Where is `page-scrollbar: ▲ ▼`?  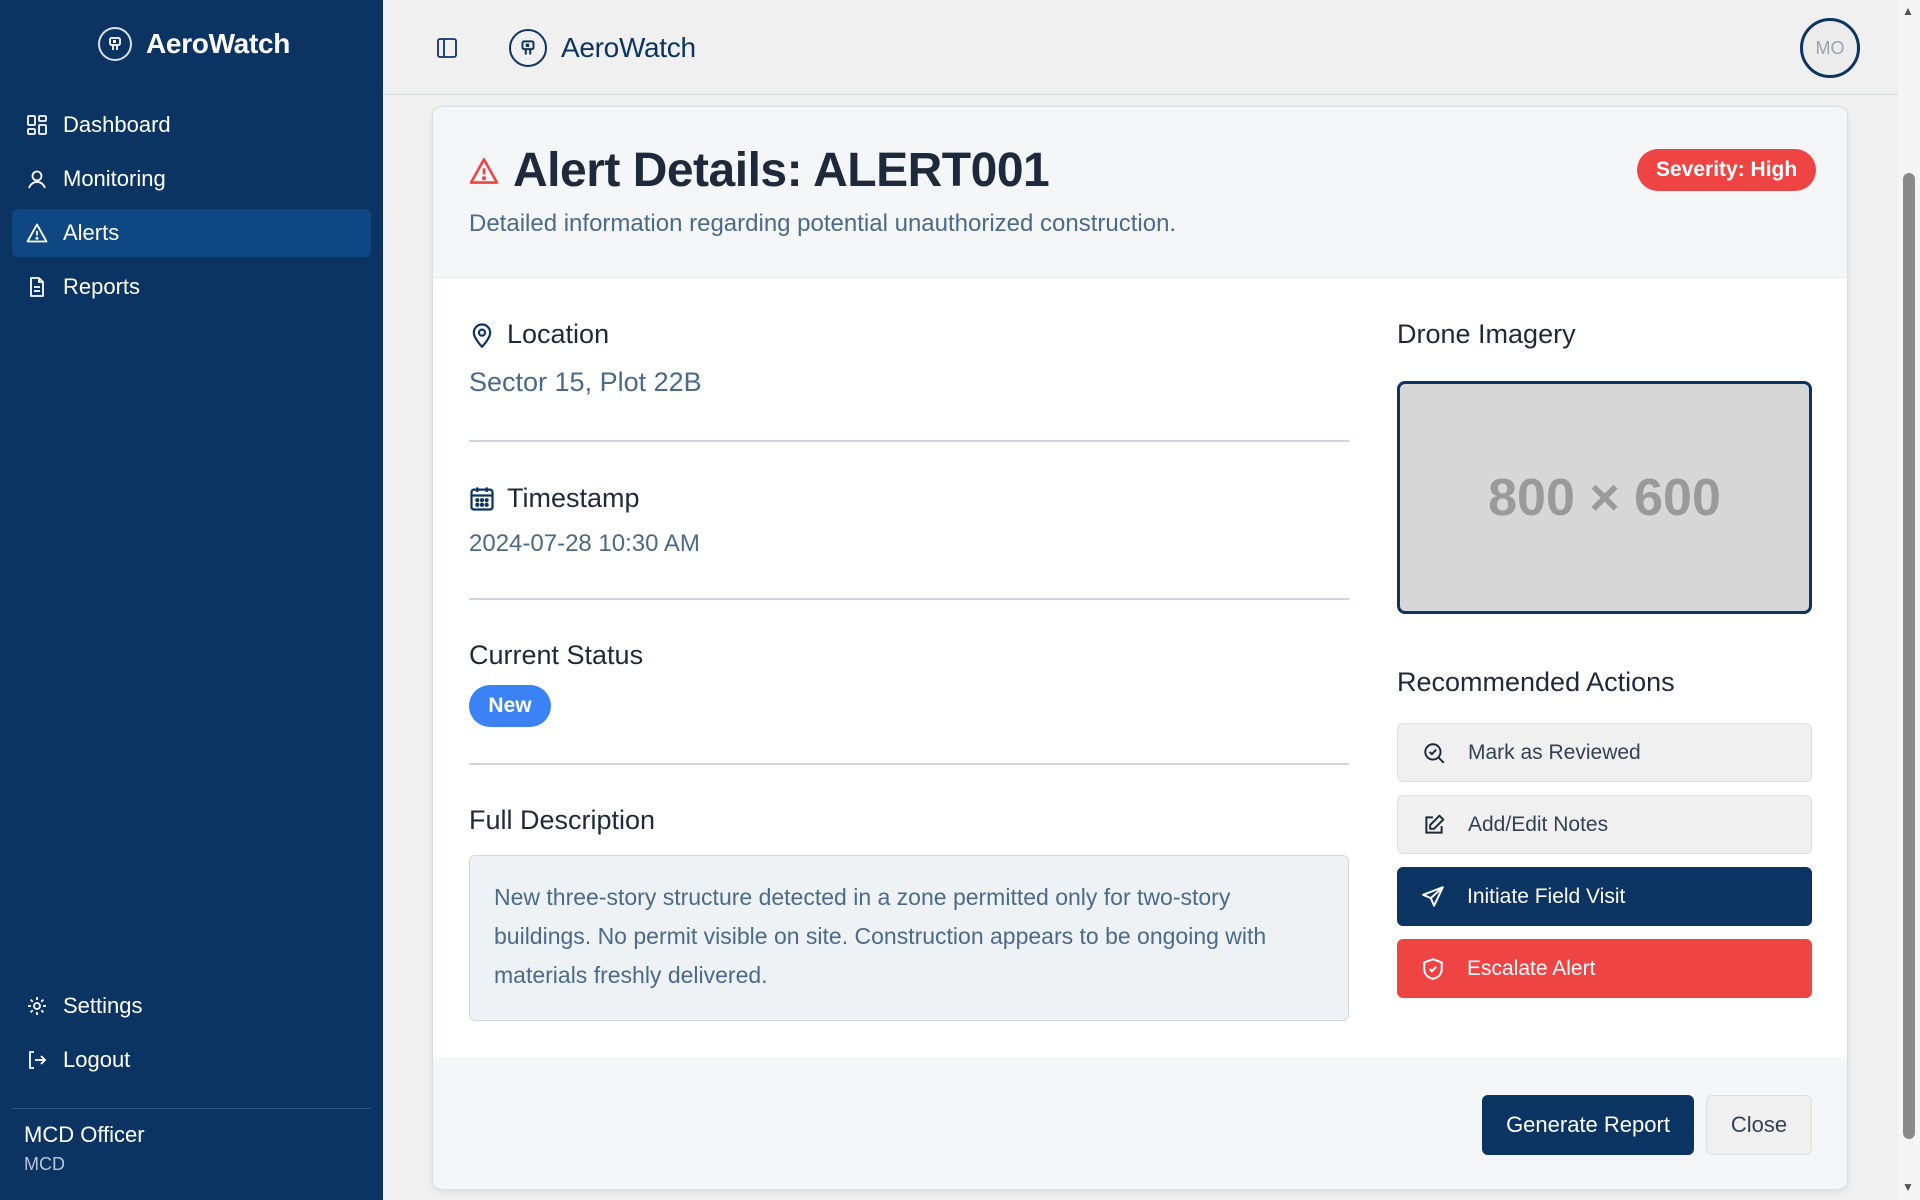
page-scrollbar: ▲ ▼ is located at coordinates (1909, 600).